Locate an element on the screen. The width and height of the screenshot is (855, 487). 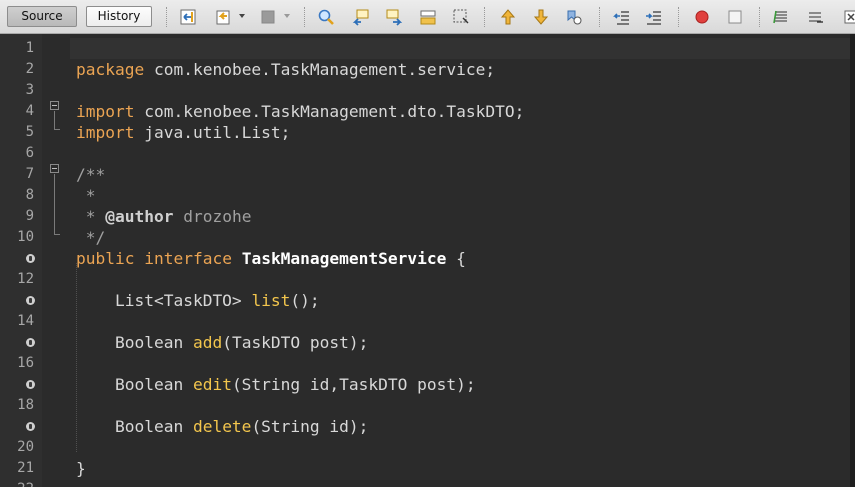
code-line: 3 is located at coordinates (427, 90).